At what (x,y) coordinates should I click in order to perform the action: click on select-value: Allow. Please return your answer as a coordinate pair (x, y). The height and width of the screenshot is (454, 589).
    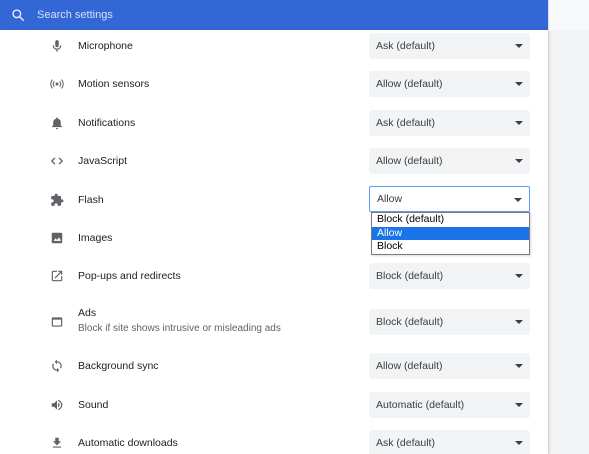
    Looking at the image, I should click on (390, 199).